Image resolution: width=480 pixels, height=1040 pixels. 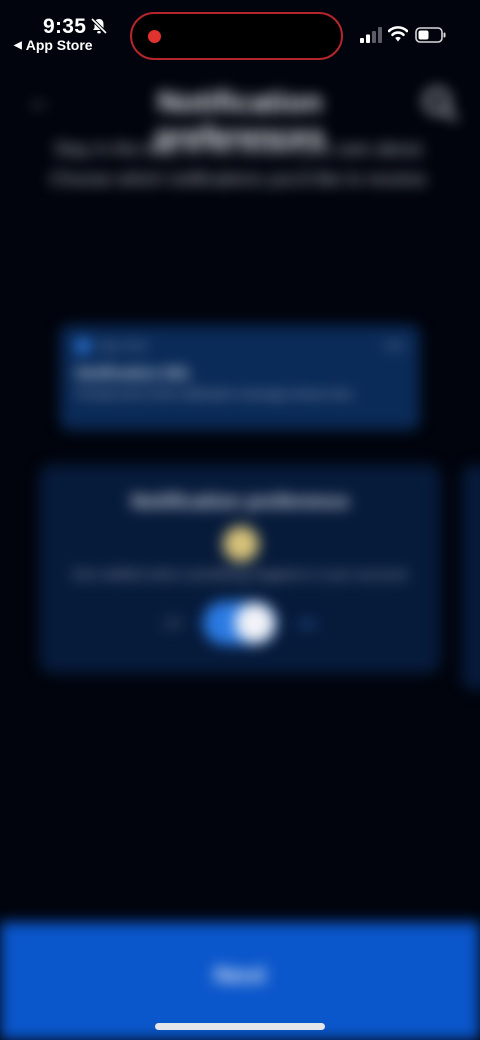 What do you see at coordinates (18, 45) in the screenshot?
I see `back-triangle-icon: ◀` at bounding box center [18, 45].